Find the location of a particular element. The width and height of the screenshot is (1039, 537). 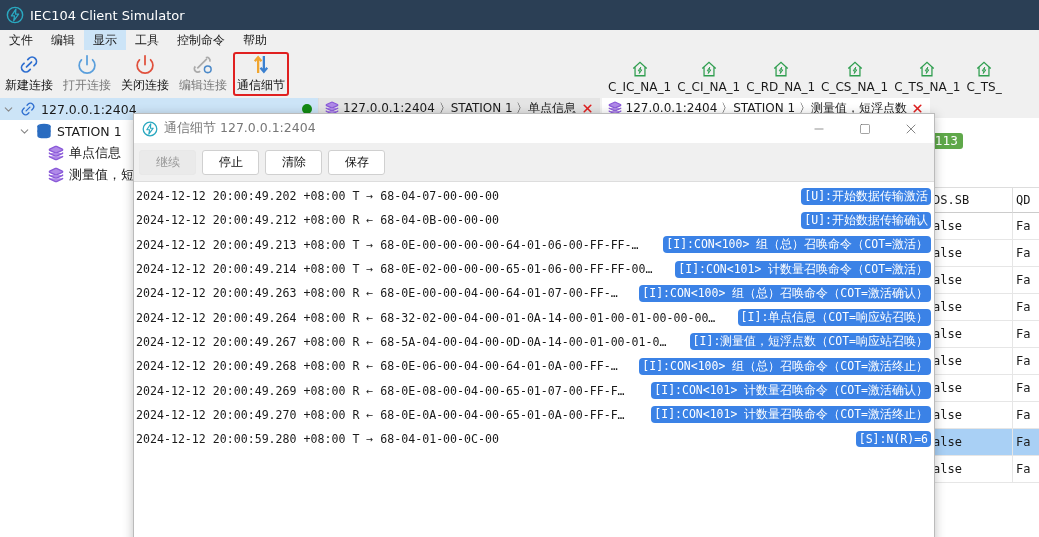

frame-tag: [I]:CON<100> 组（总）召唤命令（COT=激活确认） is located at coordinates (785, 293).